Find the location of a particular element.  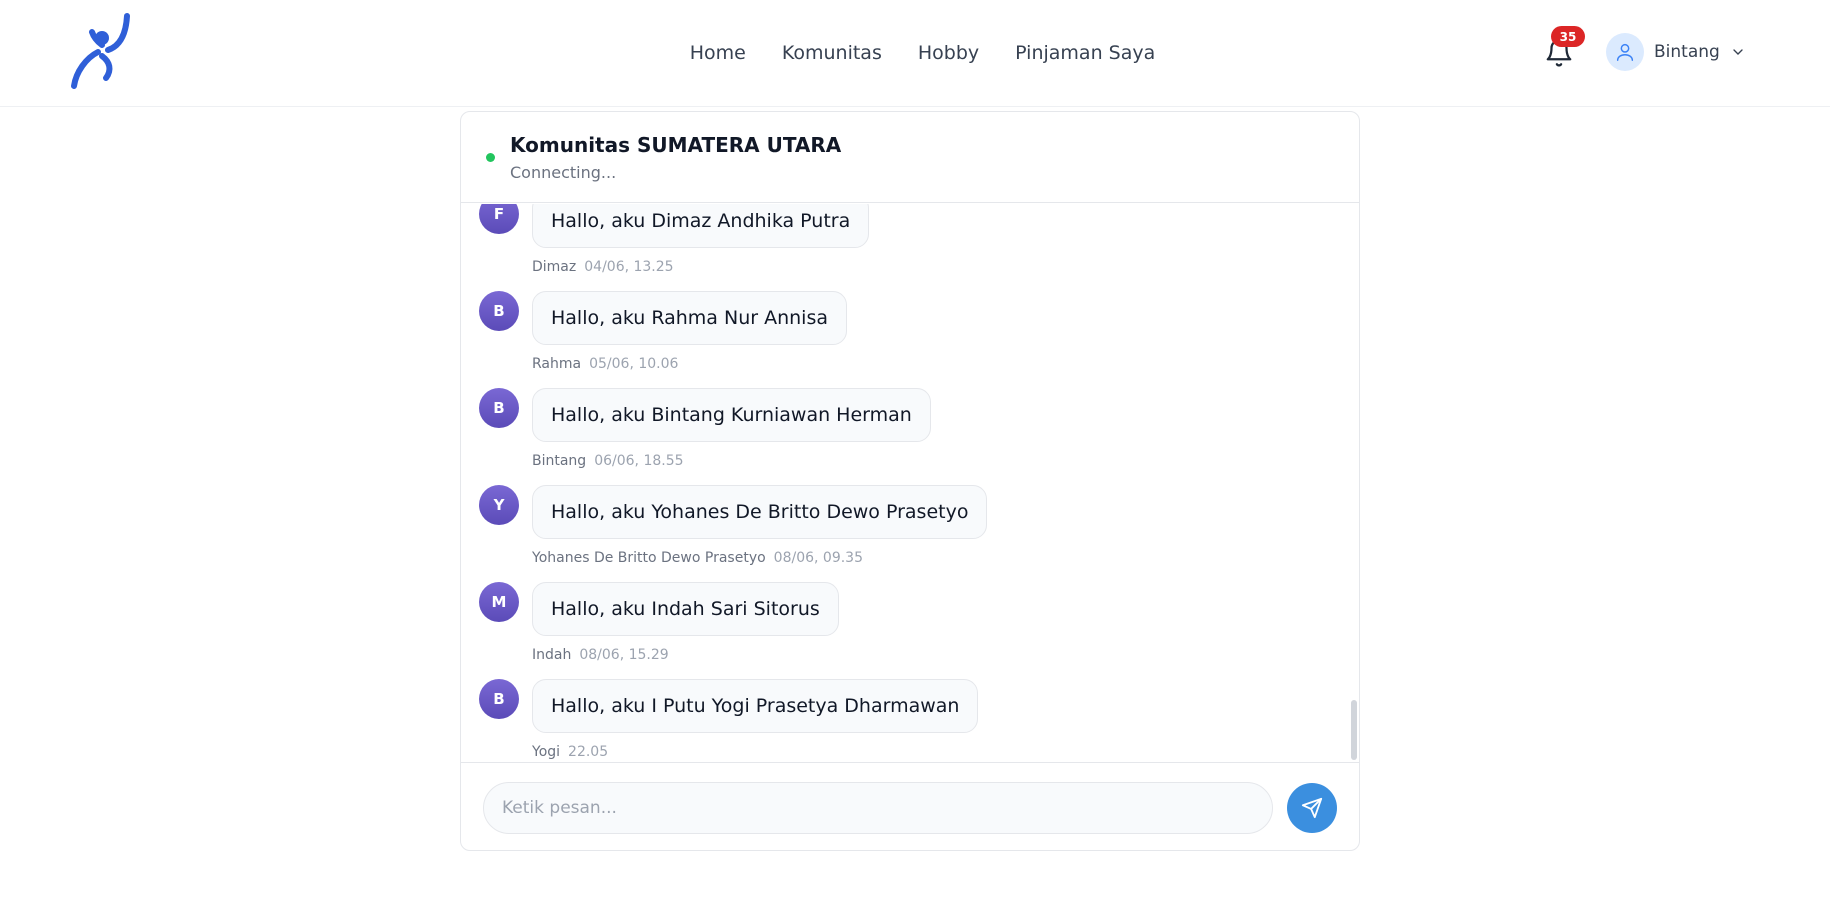

send-button is located at coordinates (1312, 808).